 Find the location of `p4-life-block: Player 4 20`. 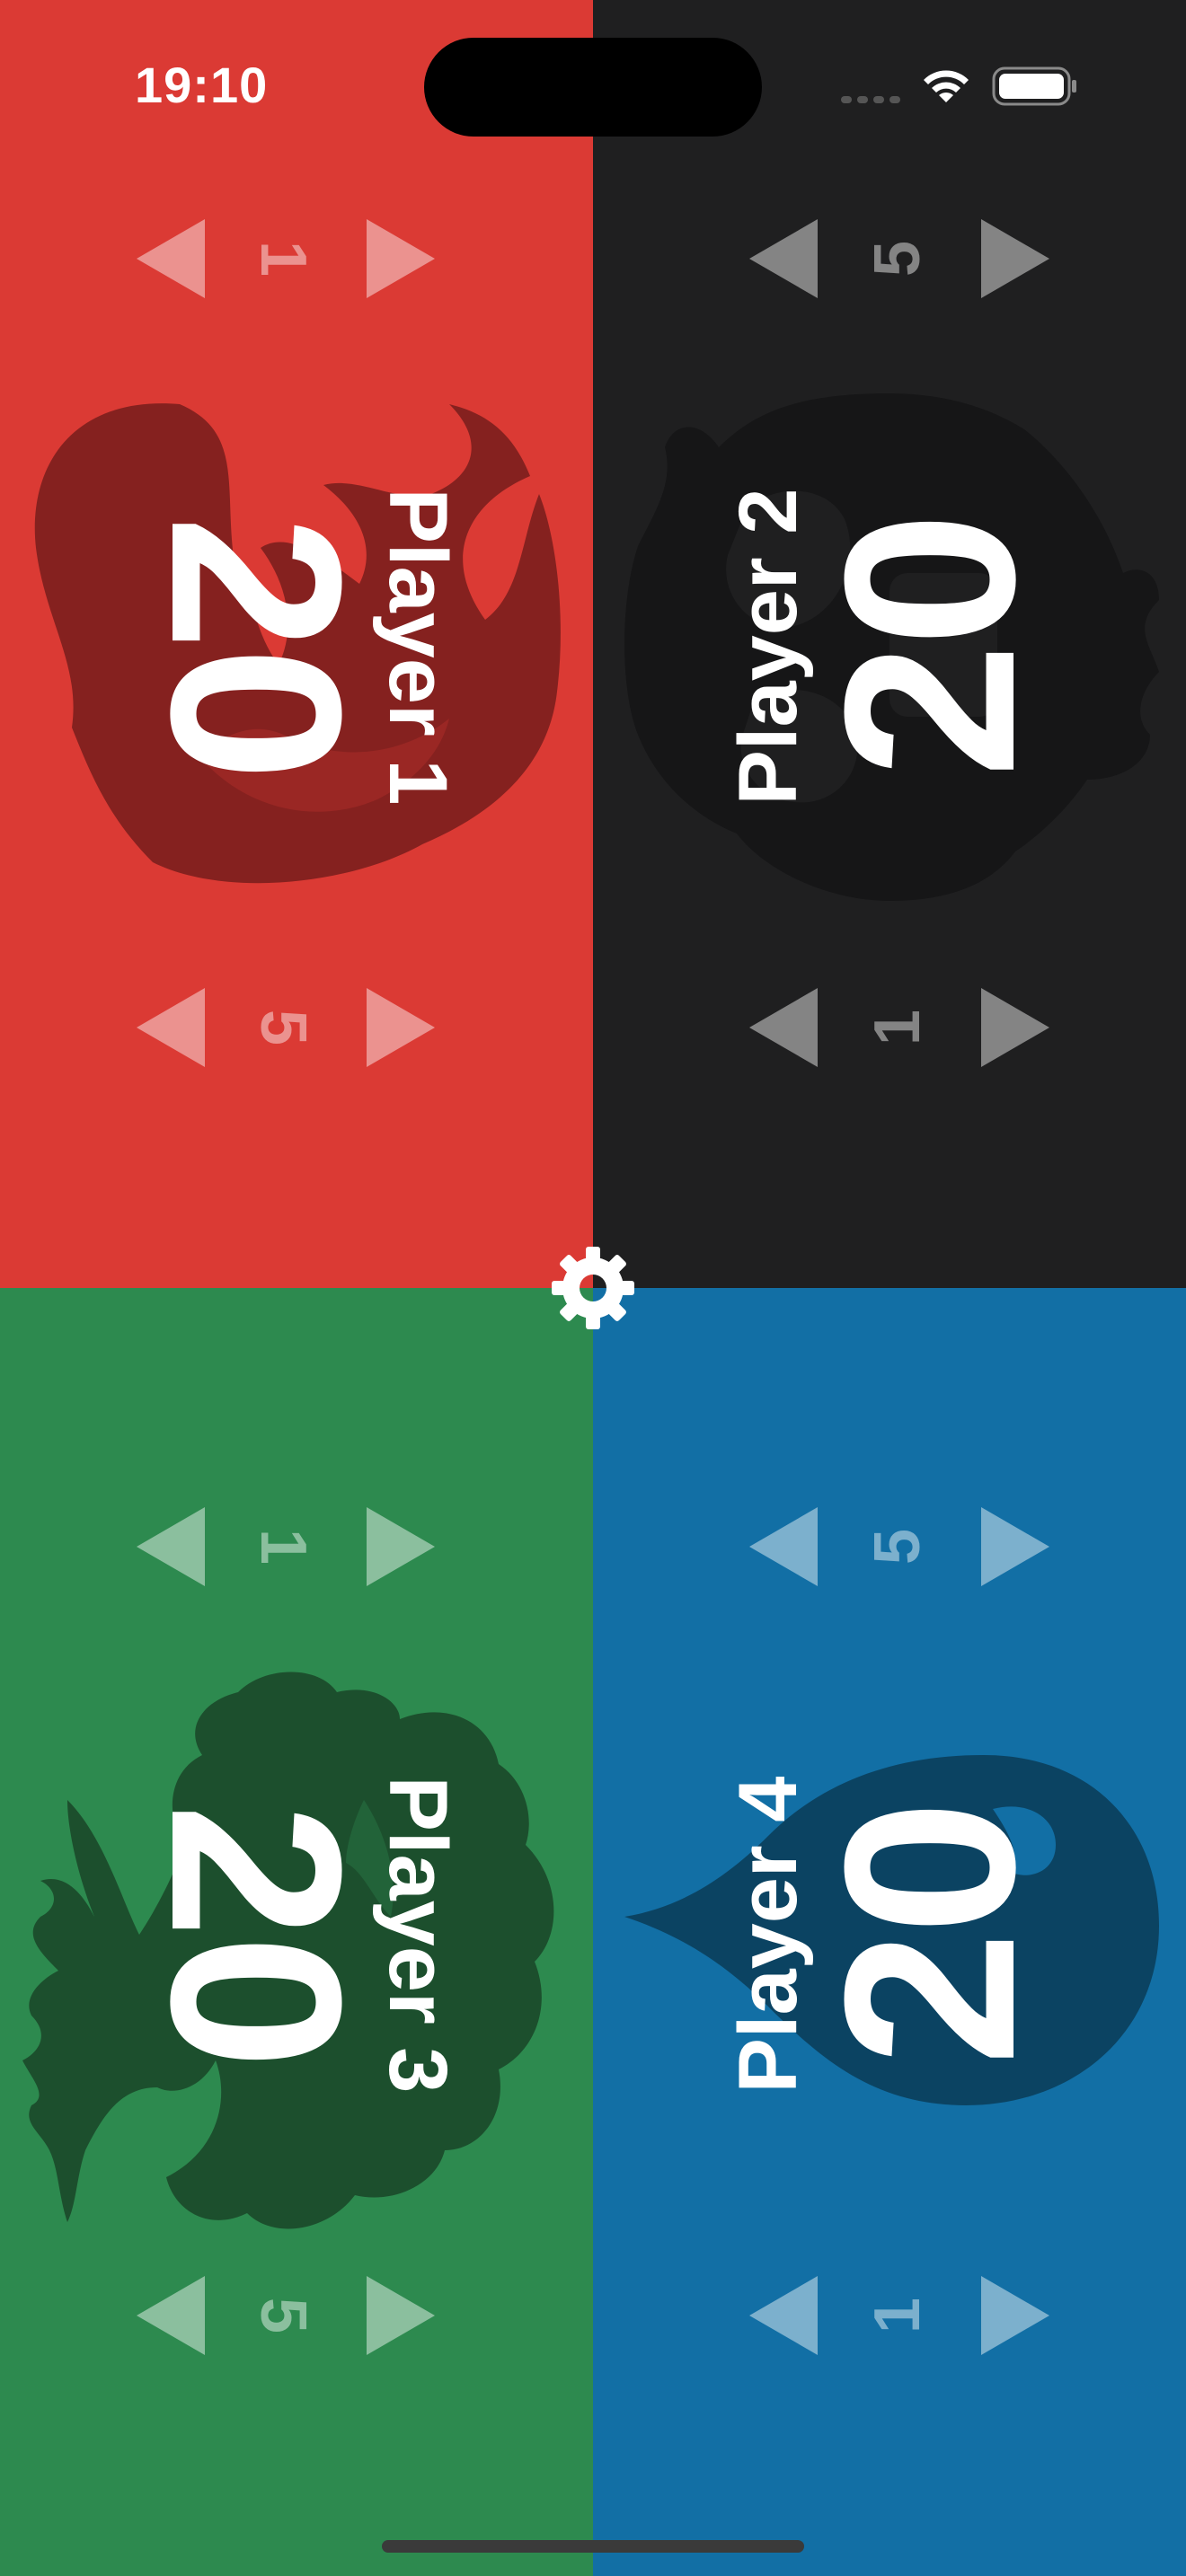

p4-life-block: Player 4 20 is located at coordinates (894, 1934).